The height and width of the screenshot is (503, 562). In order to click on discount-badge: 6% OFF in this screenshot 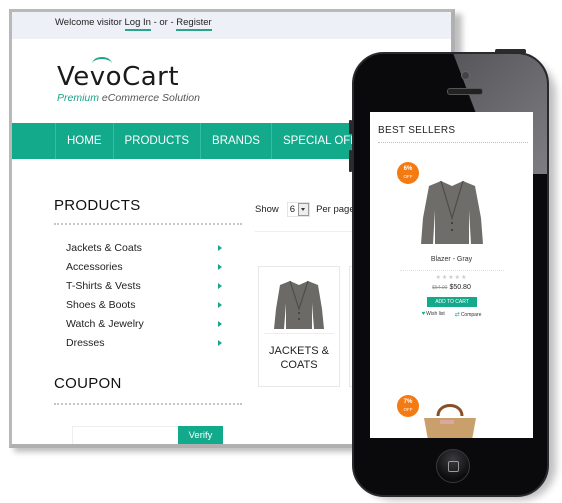, I will do `click(408, 173)`.